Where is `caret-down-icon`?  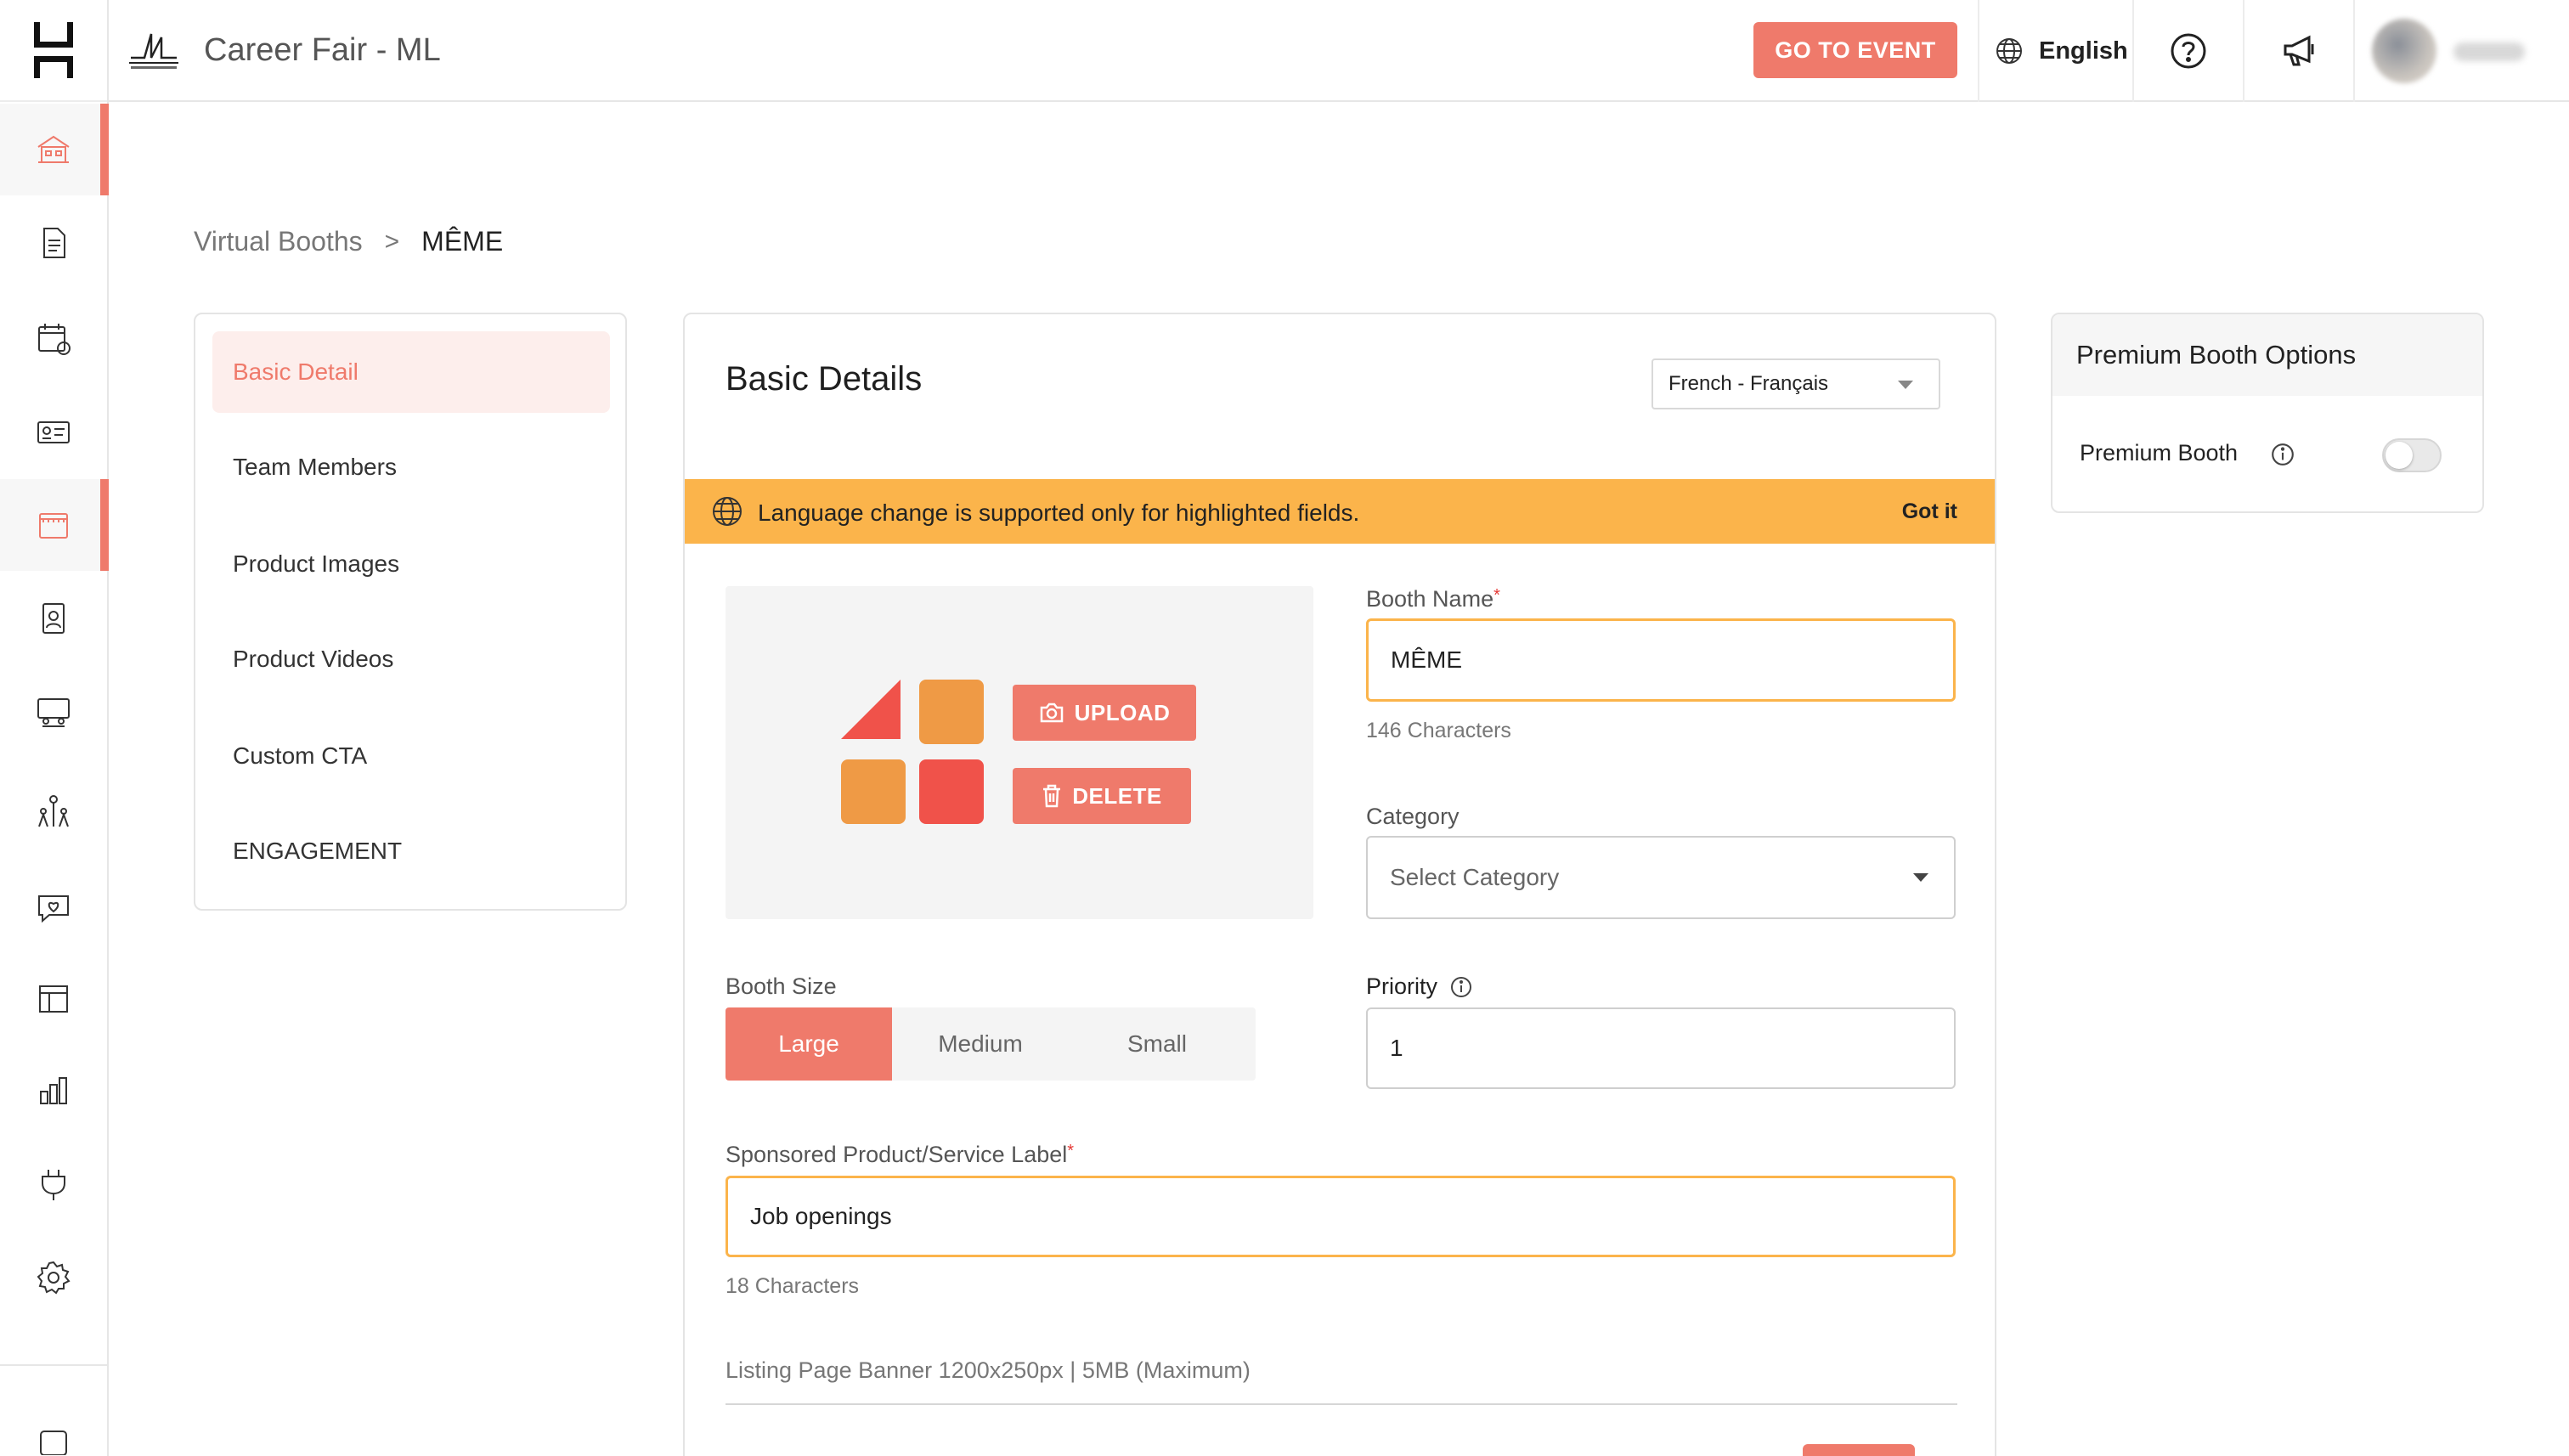
caret-down-icon is located at coordinates (1906, 385).